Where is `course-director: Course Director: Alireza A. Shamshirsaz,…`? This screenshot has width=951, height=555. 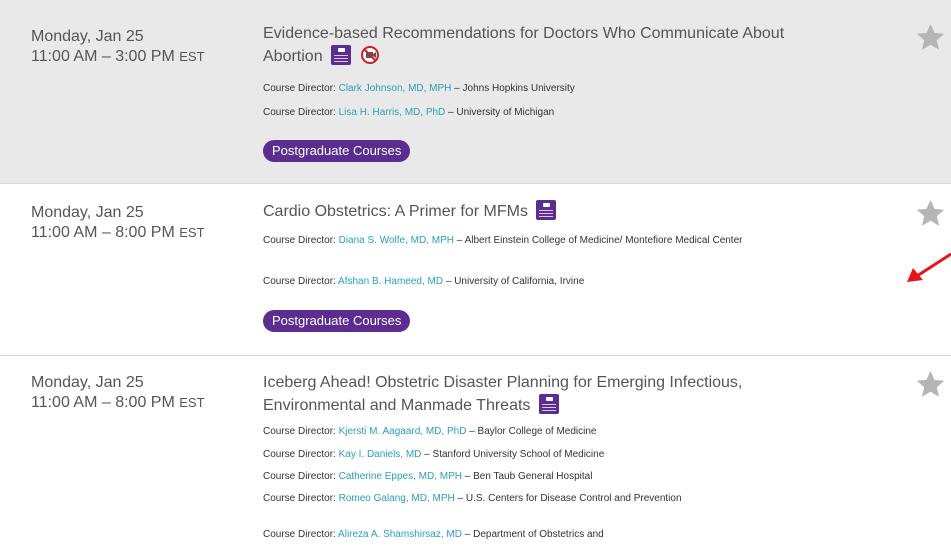 course-director: Course Director: Alireza A. Shamshirsaz,… is located at coordinates (523, 534).